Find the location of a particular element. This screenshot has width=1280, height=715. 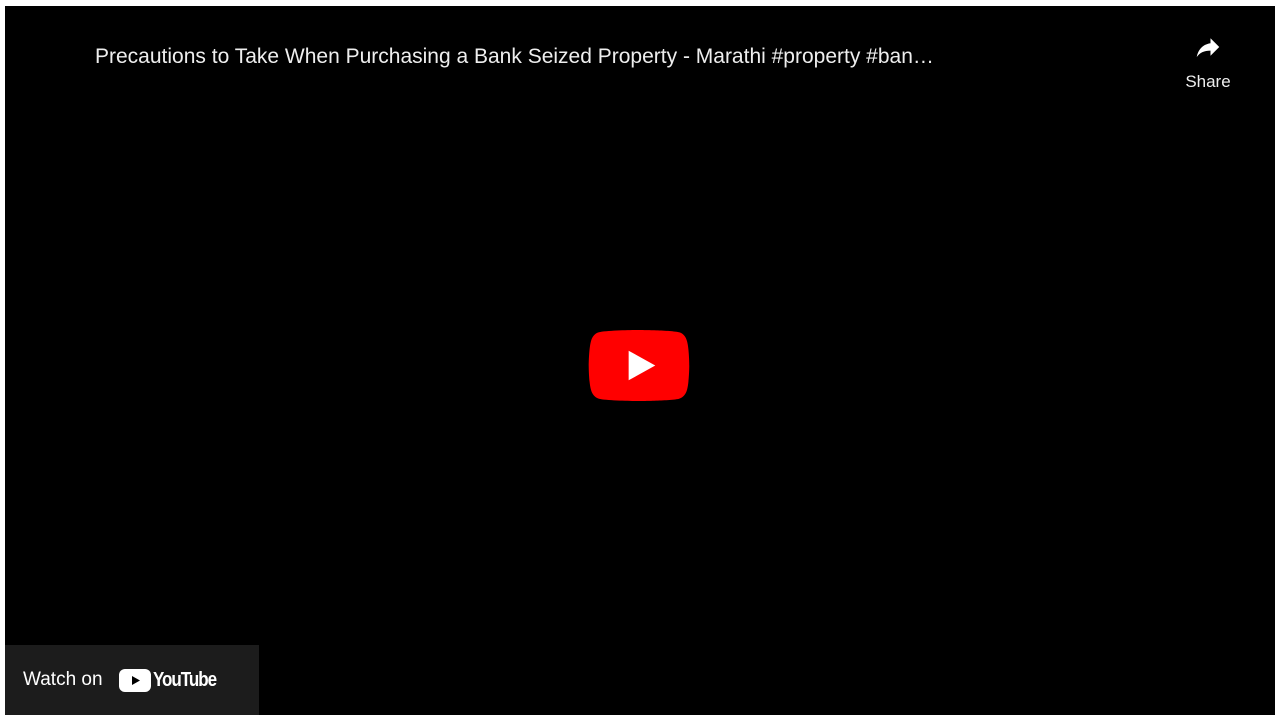

watch-on-youtube-button: Watch on YouTube is located at coordinates (132, 680).